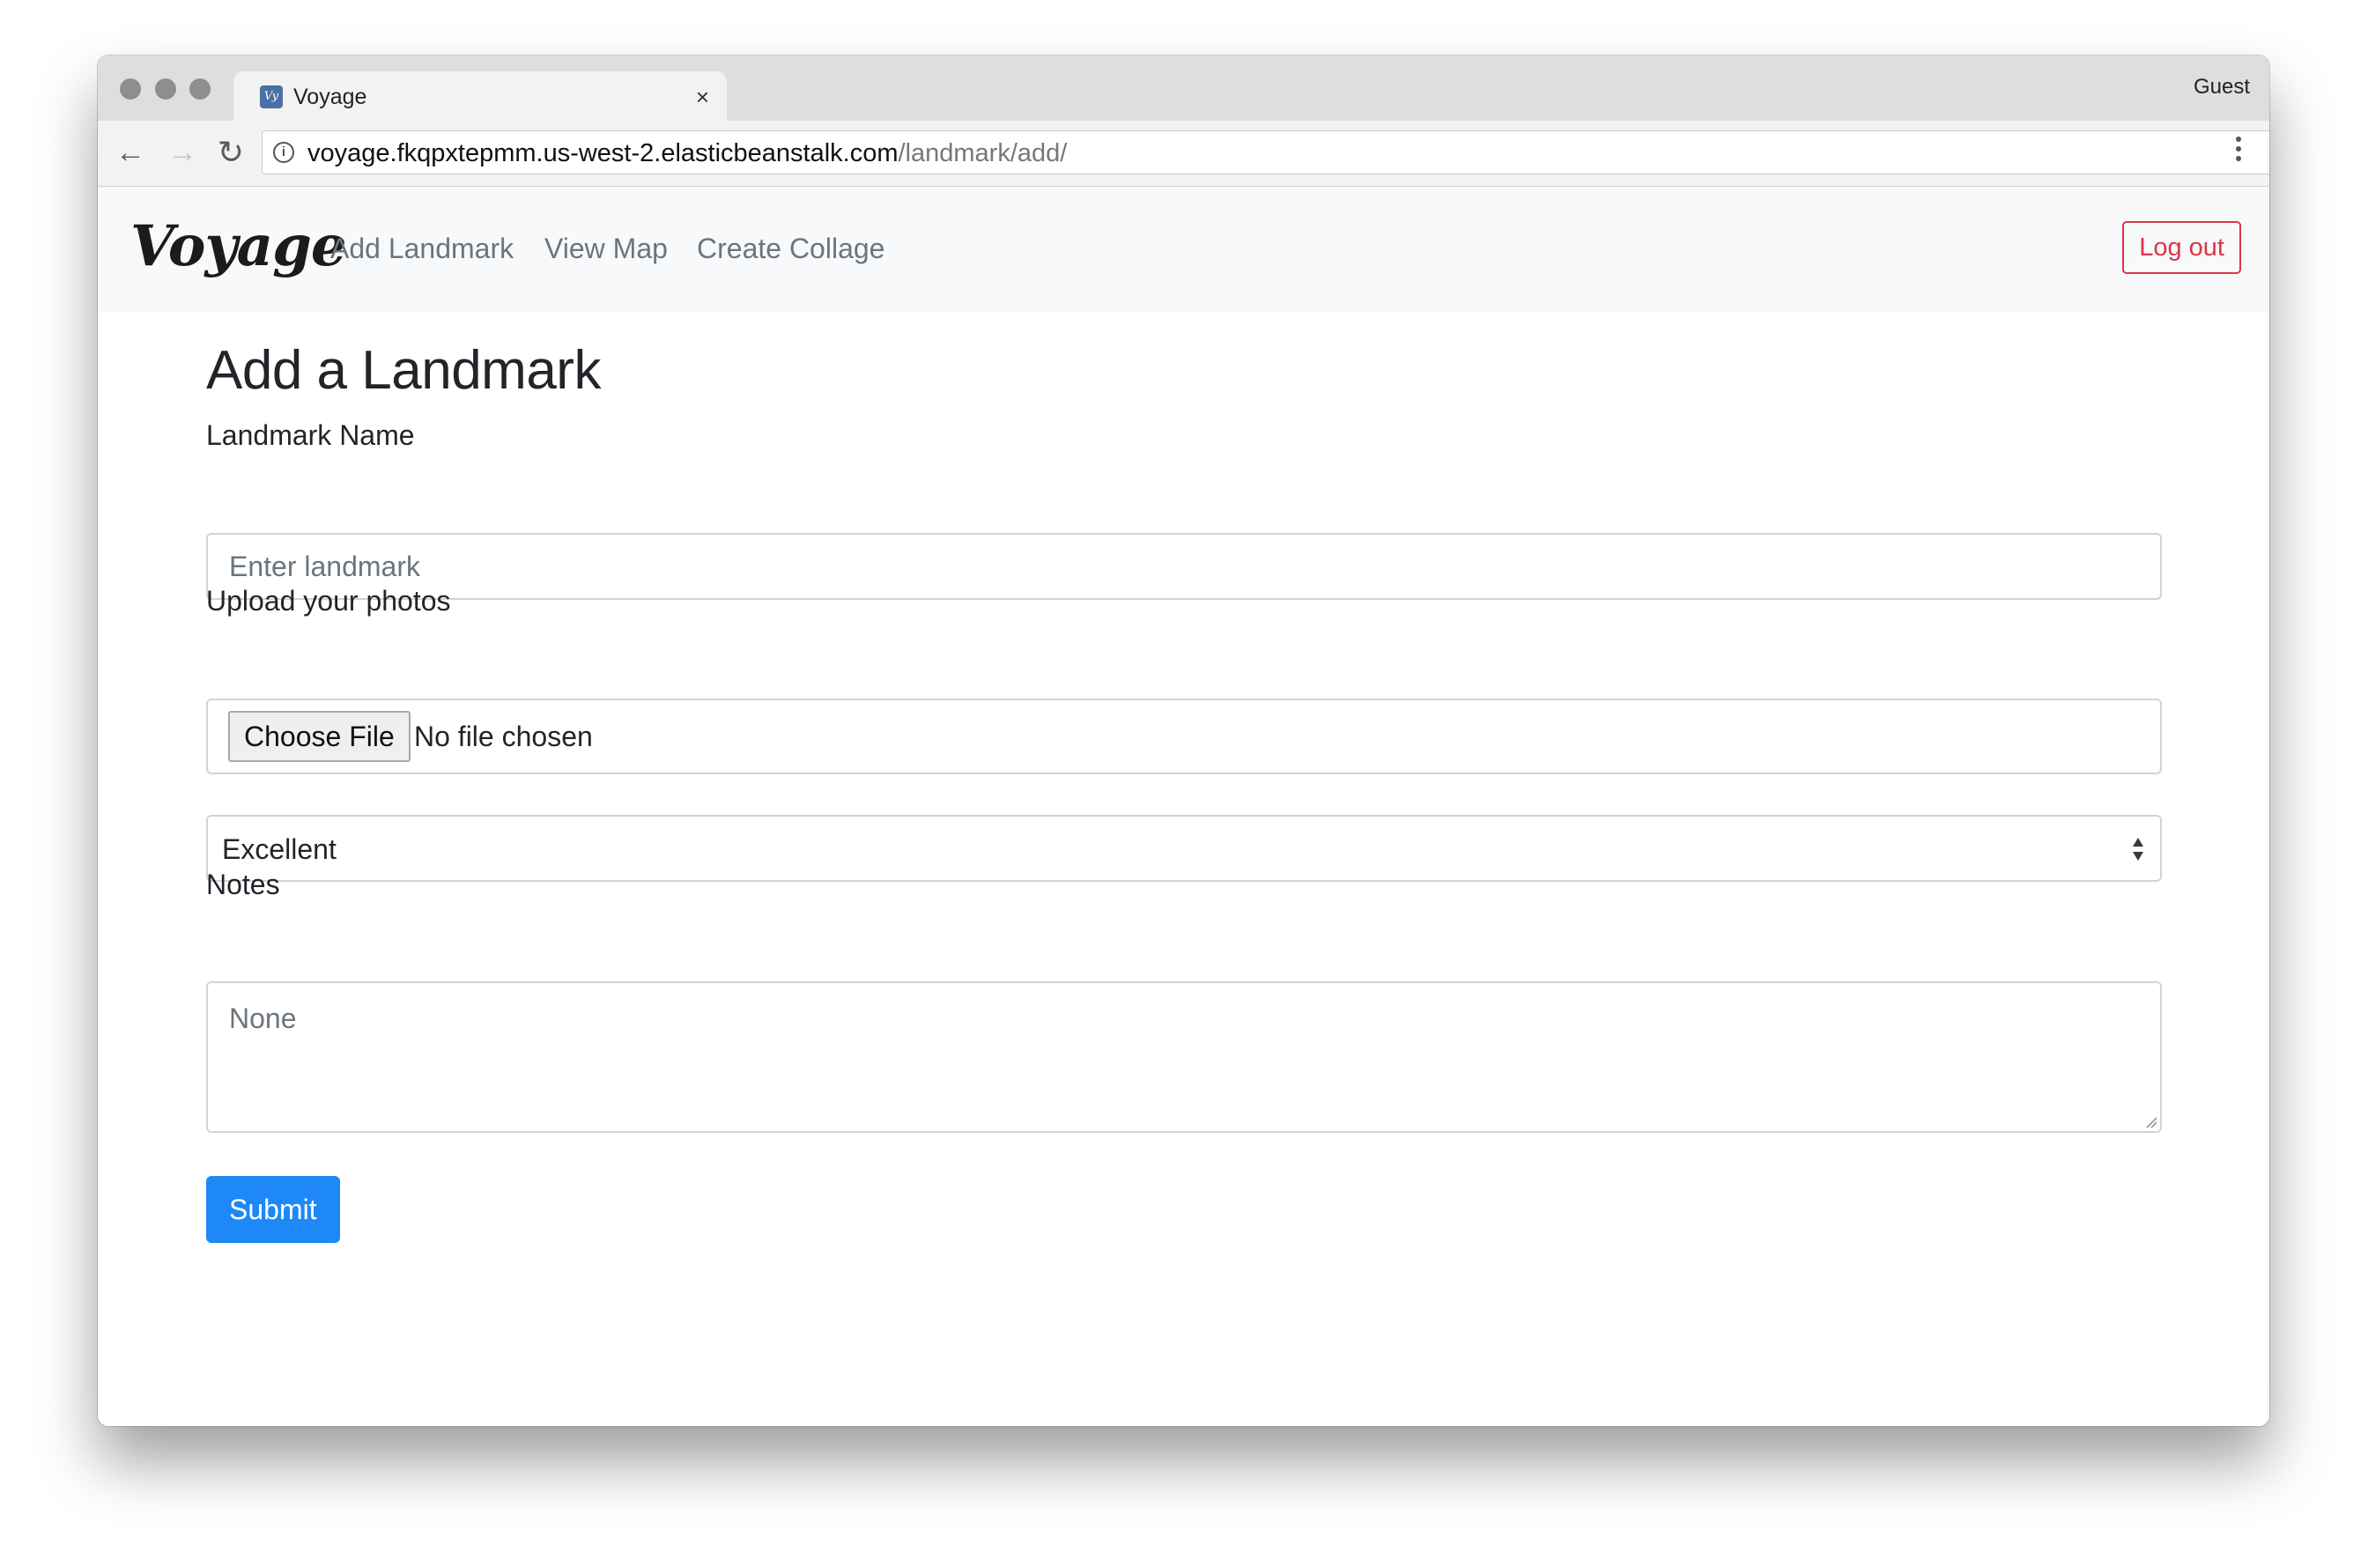 Image resolution: width=2368 pixels, height=1568 pixels. Describe the element at coordinates (130, 89) in the screenshot. I see `window-close-button` at that location.